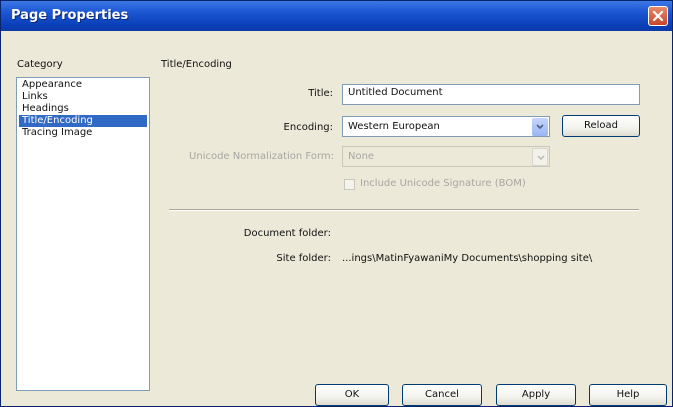 This screenshot has height=407, width=673. I want to click on encoding-dropdown-arrow, so click(540, 127).